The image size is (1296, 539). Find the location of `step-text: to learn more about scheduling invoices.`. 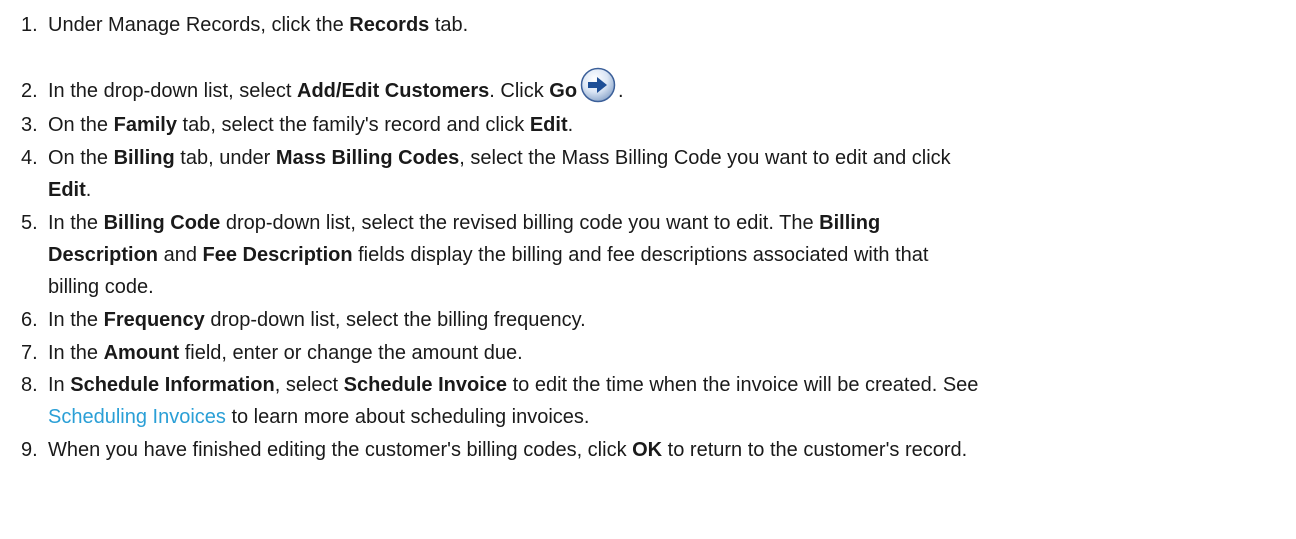

step-text: to learn more about scheduling invoices. is located at coordinates (407, 417).